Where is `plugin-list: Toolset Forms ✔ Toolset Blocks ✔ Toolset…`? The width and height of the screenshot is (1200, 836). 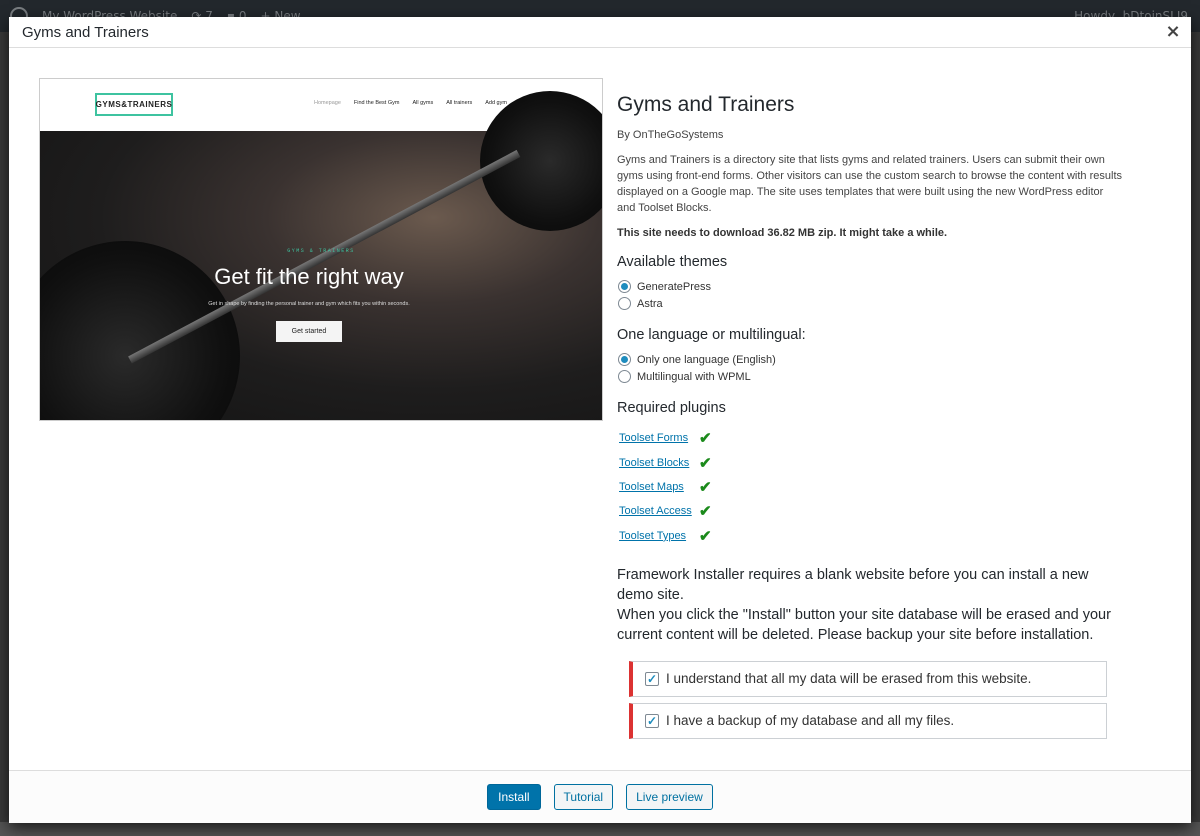 plugin-list: Toolset Forms ✔ Toolset Blocks ✔ Toolset… is located at coordinates (872, 487).